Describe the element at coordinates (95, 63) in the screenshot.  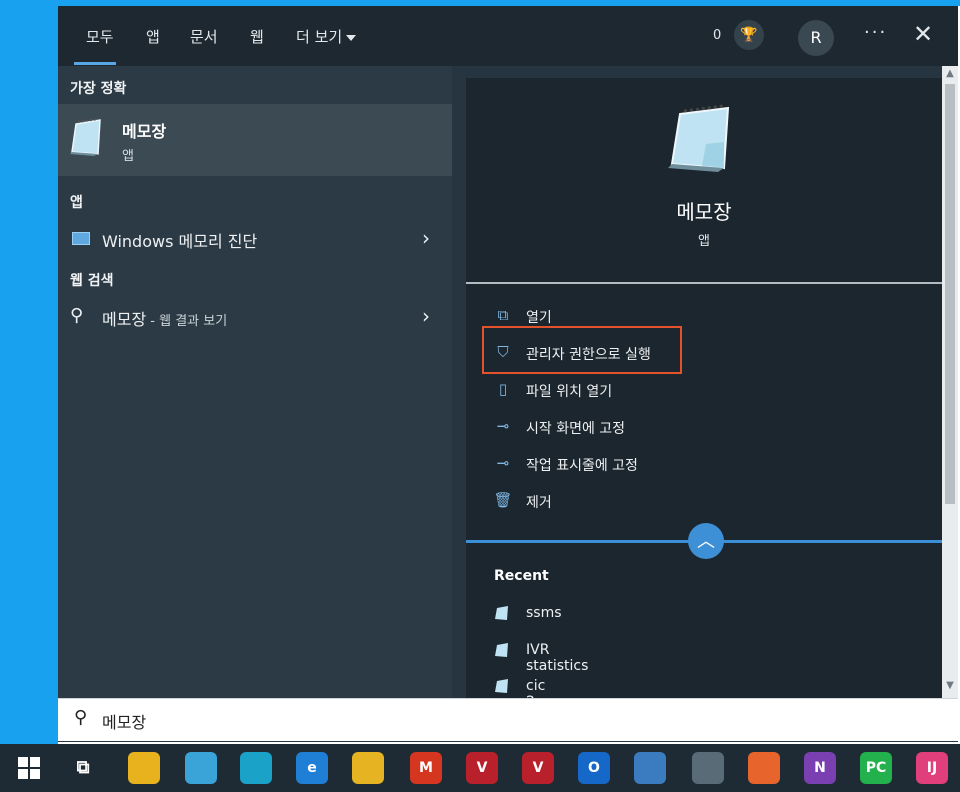
I see `active-tab-indicator` at that location.